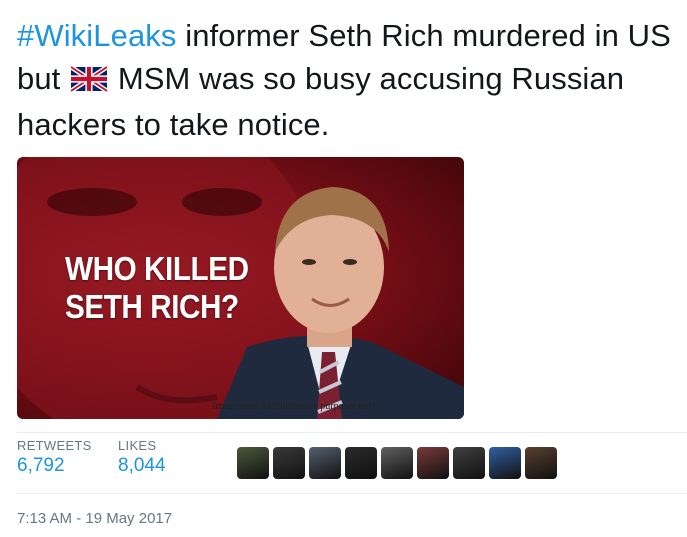 The image size is (687, 537). Describe the element at coordinates (152, 306) in the screenshot. I see `headline-line-2: SETH RICH?` at that location.